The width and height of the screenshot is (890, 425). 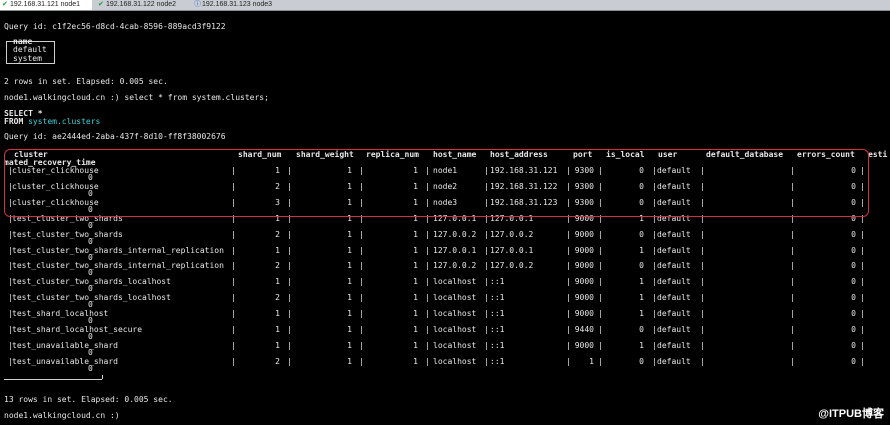 I want to click on tab-node3: ⓘ 192.168.31.123 node3, so click(x=238, y=5).